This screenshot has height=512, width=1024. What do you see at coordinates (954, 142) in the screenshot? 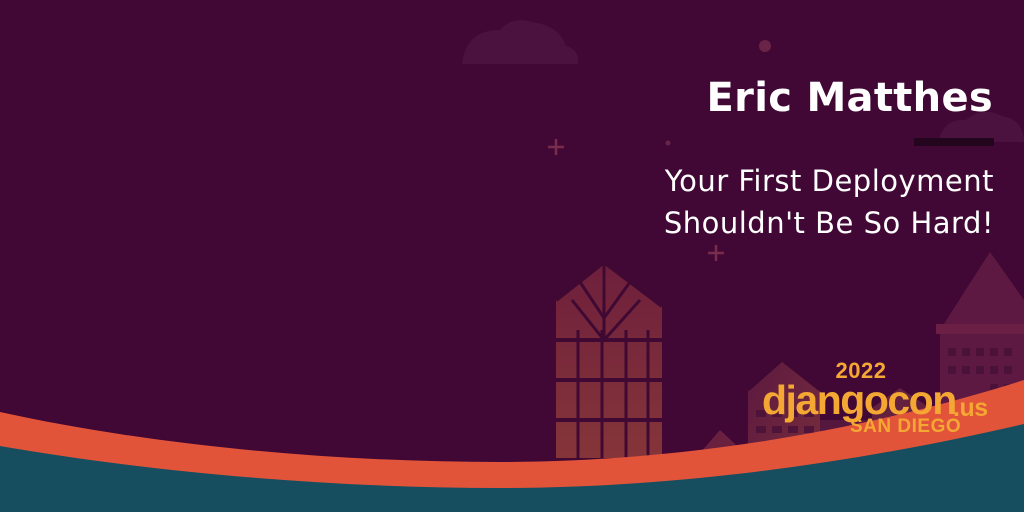
I see `title-divider` at bounding box center [954, 142].